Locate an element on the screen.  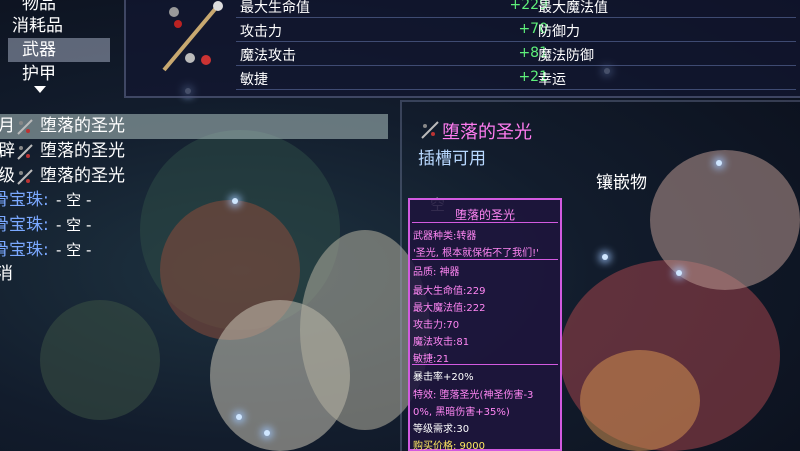
stat-row-attack: 攻击力 +70 防御力 is located at coordinates (516, 30).